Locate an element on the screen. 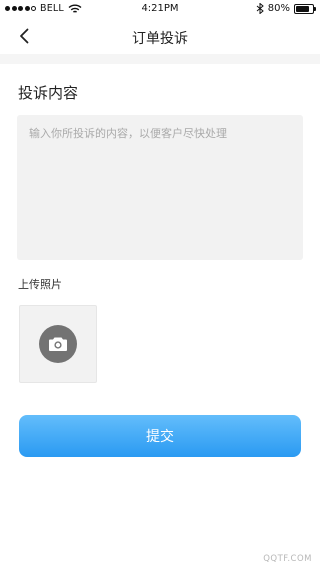 This screenshot has height=569, width=320. battery-fill is located at coordinates (302, 8).